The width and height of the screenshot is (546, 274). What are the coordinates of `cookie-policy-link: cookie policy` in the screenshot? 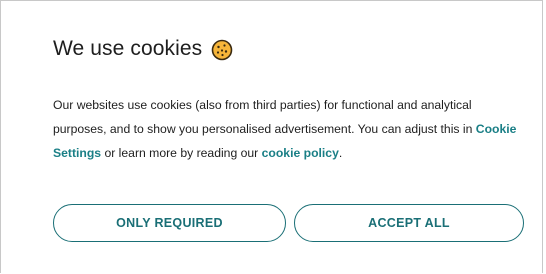 It's located at (300, 153).